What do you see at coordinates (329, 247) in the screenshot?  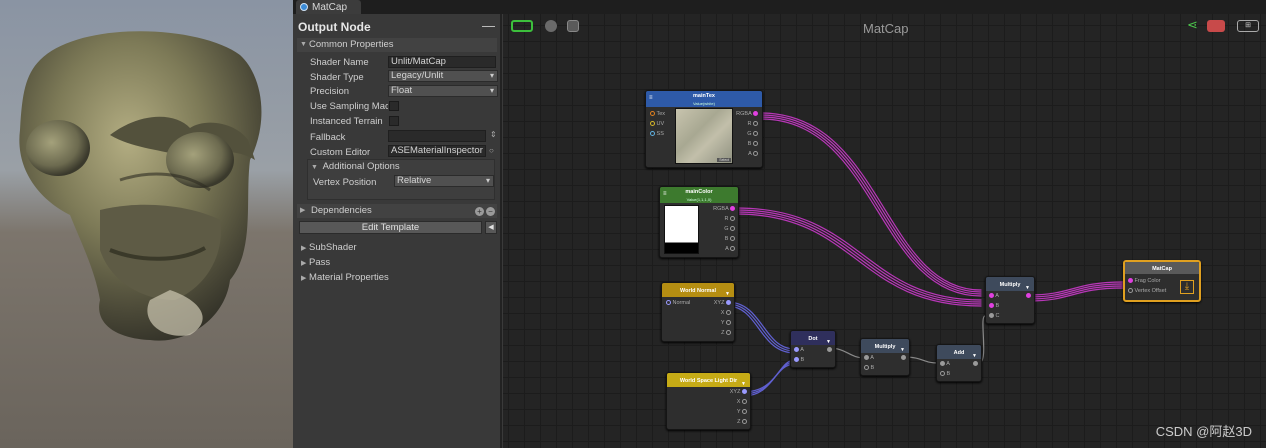 I see `subshader-foldout: ▶ SubShader` at bounding box center [329, 247].